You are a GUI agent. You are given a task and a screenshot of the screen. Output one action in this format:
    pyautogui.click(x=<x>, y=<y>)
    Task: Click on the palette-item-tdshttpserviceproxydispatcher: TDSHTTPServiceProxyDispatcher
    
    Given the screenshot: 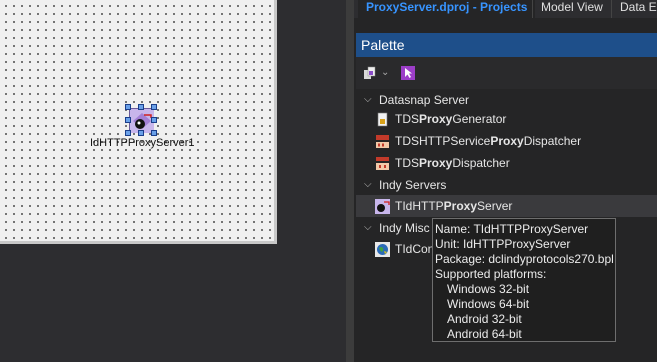 What is the action you would take?
    pyautogui.click(x=506, y=141)
    